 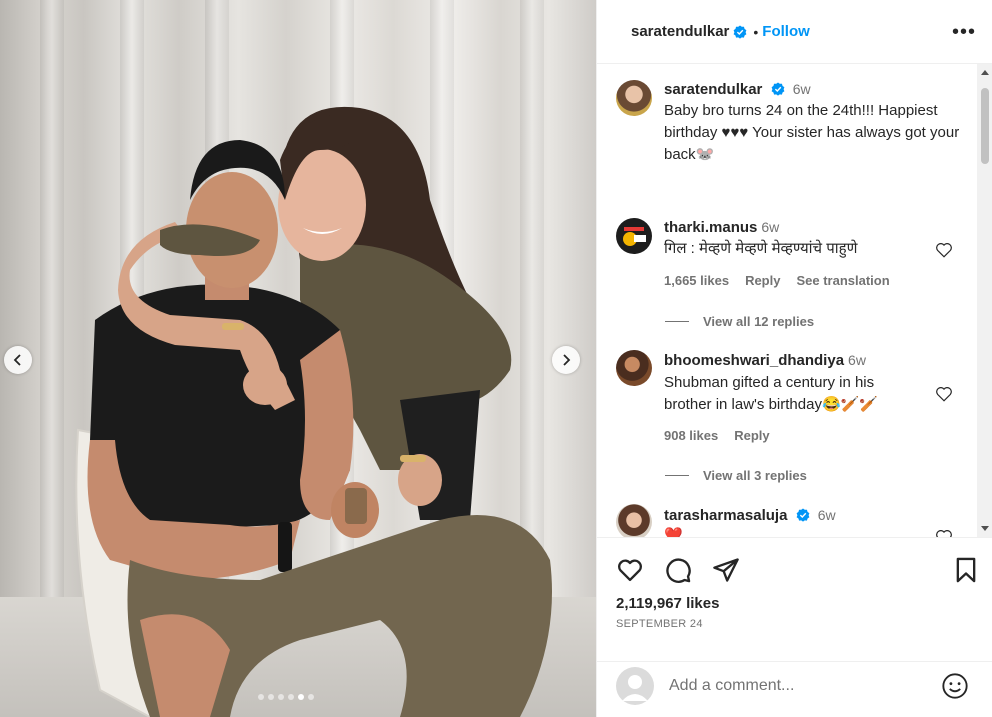 I want to click on current-user-avatar, so click(x=635, y=686).